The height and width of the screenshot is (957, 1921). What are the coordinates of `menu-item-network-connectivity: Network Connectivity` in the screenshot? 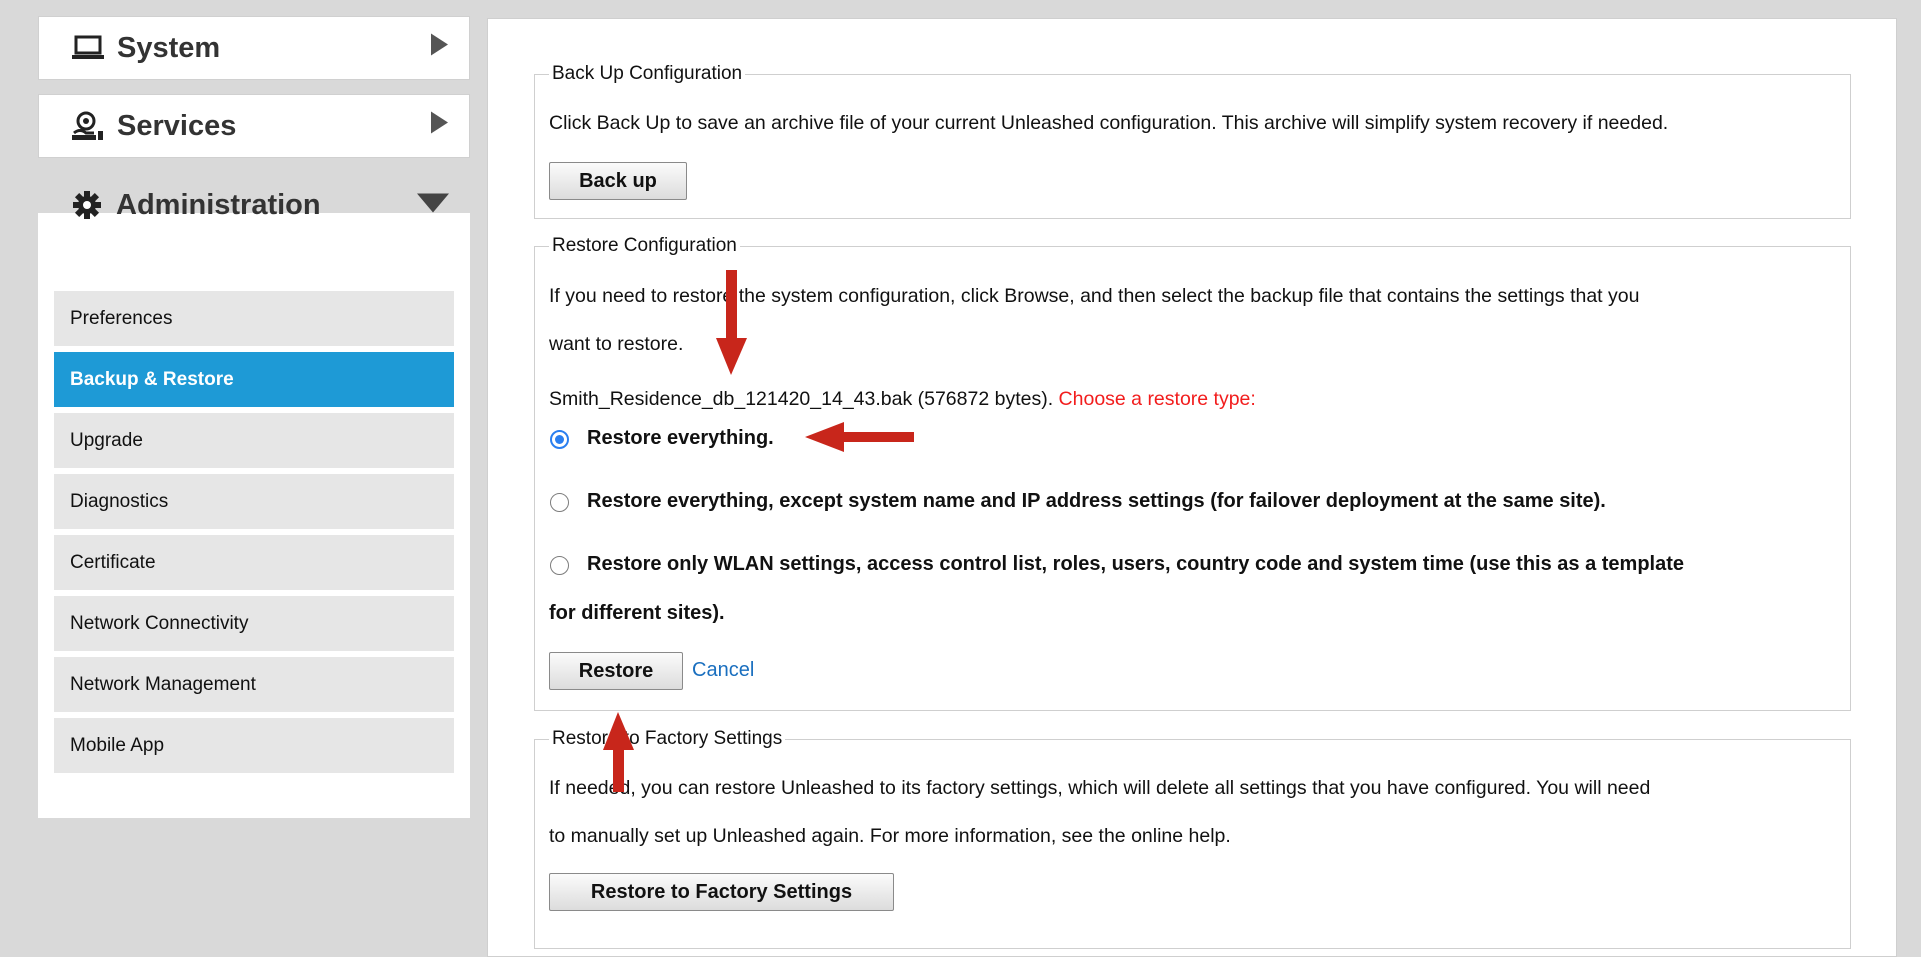 It's located at (254, 623).